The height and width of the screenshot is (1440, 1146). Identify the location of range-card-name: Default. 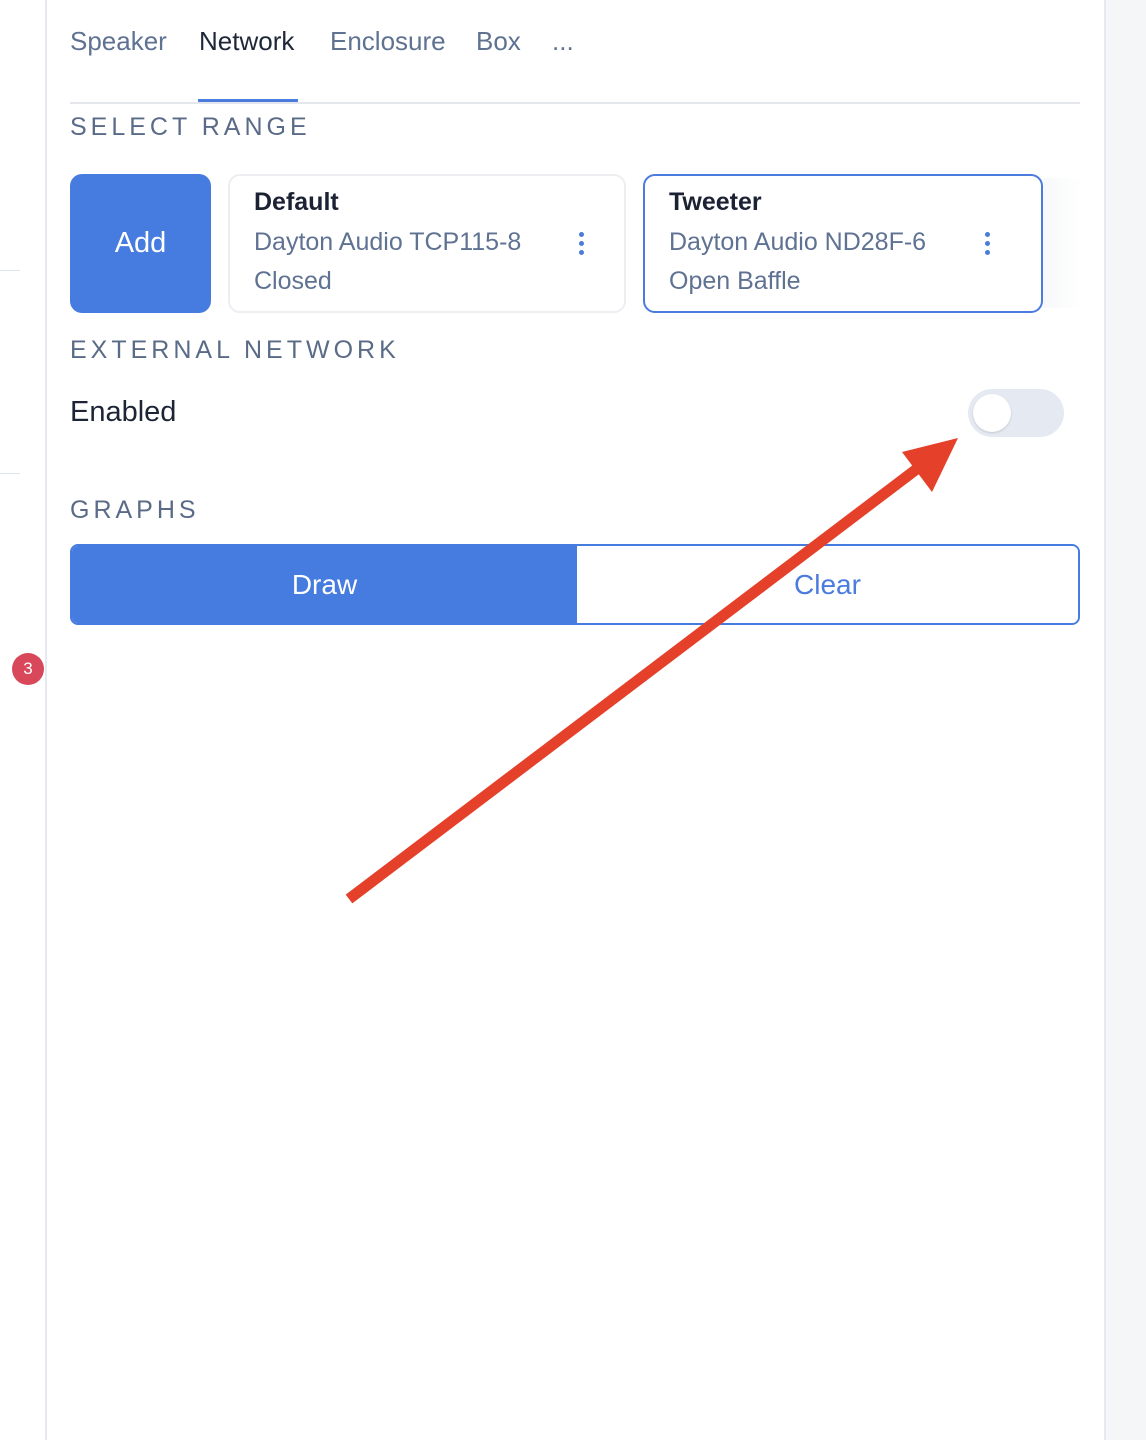
(296, 202).